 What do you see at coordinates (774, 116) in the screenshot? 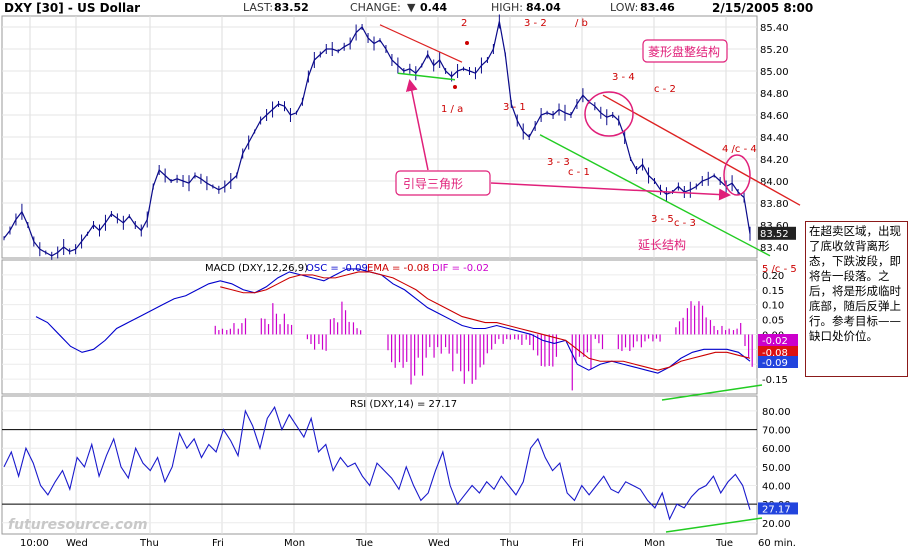
I see `price-y-tick-label: 84.60` at bounding box center [774, 116].